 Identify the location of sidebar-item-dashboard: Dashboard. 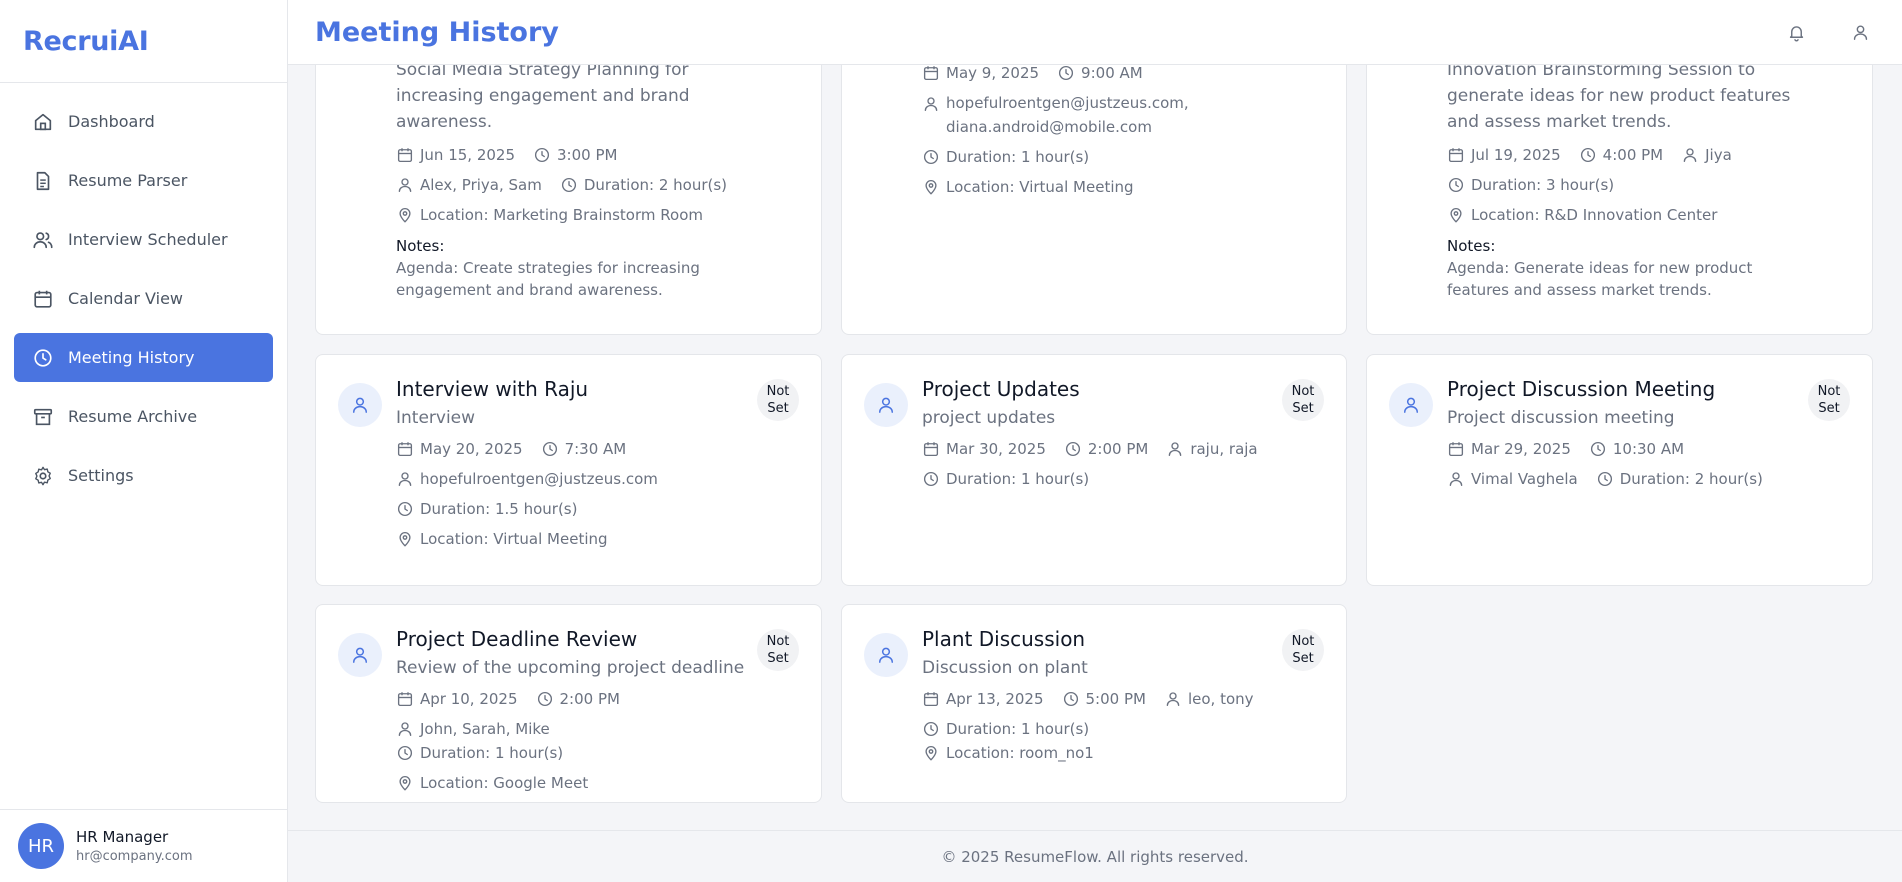
(143, 121).